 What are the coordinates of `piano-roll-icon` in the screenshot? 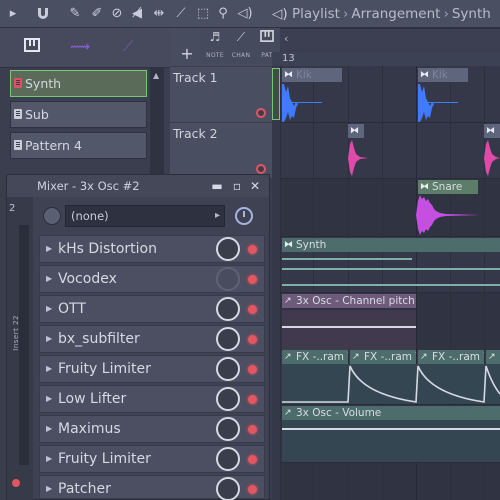 It's located at (32, 47).